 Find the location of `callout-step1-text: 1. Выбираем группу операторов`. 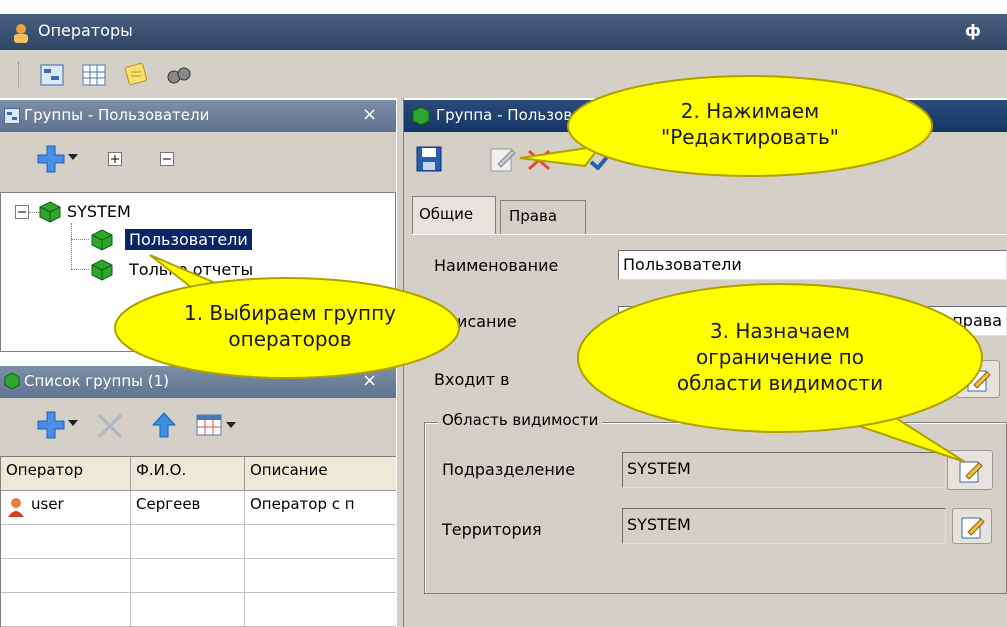

callout-step1-text: 1. Выбираем группу операторов is located at coordinates (289, 326).